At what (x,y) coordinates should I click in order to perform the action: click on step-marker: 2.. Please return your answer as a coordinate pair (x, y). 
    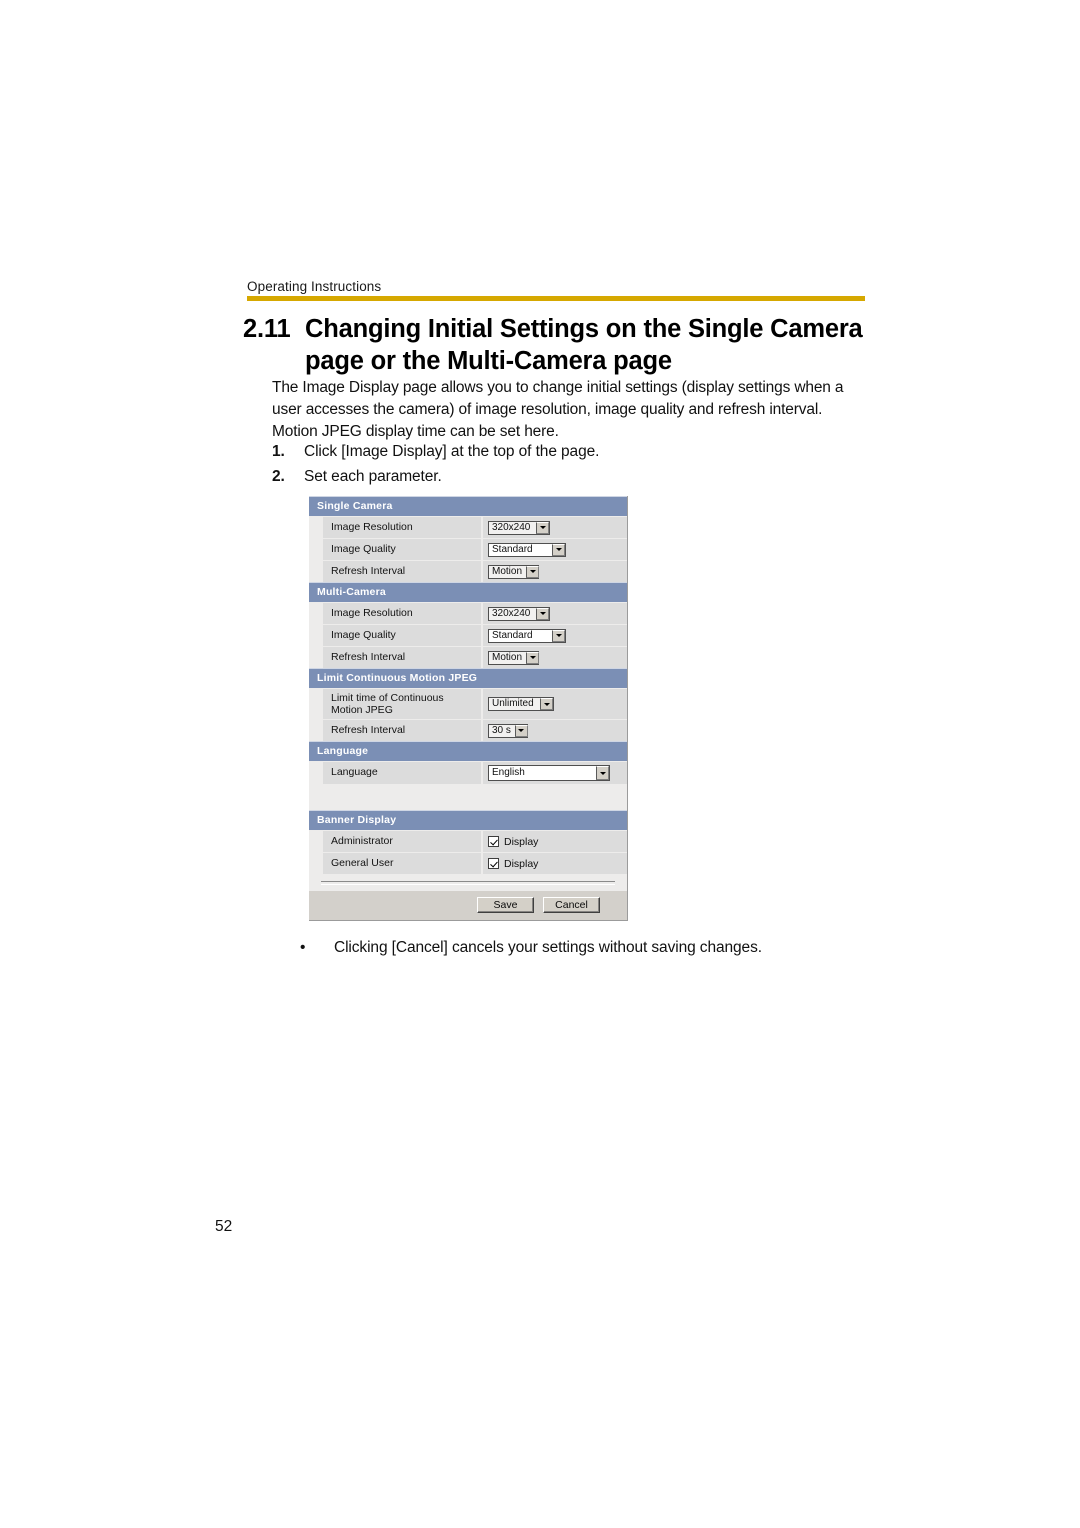
    Looking at the image, I should click on (278, 476).